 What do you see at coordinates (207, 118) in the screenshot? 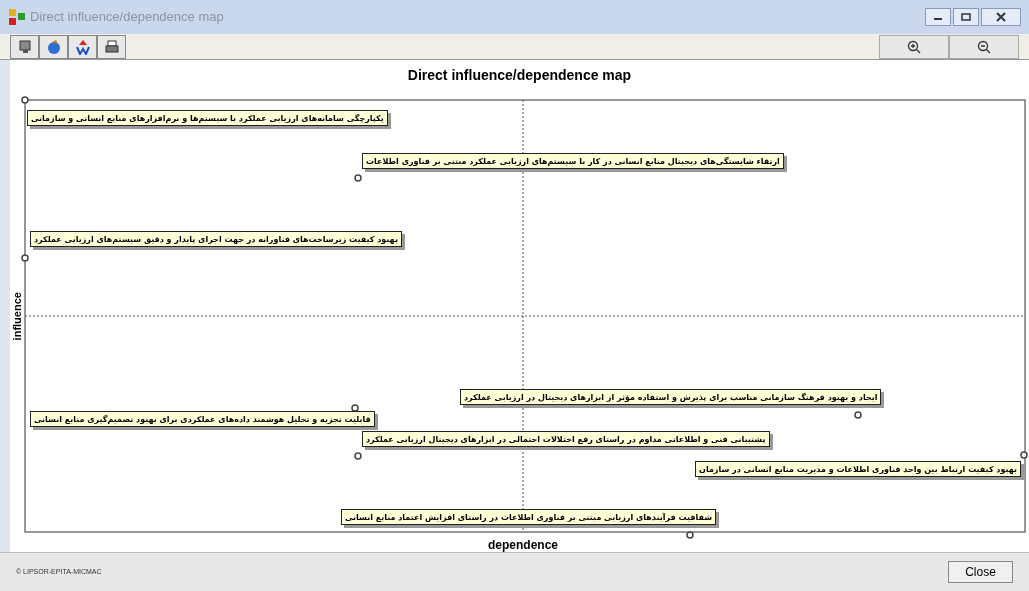
I see `variable-label: یکپارچگی سامانه‌های ارزیابی عملکرد با سیستم‌ها و نرم‌افزارهای منابع انسانی و سازمانی` at bounding box center [207, 118].